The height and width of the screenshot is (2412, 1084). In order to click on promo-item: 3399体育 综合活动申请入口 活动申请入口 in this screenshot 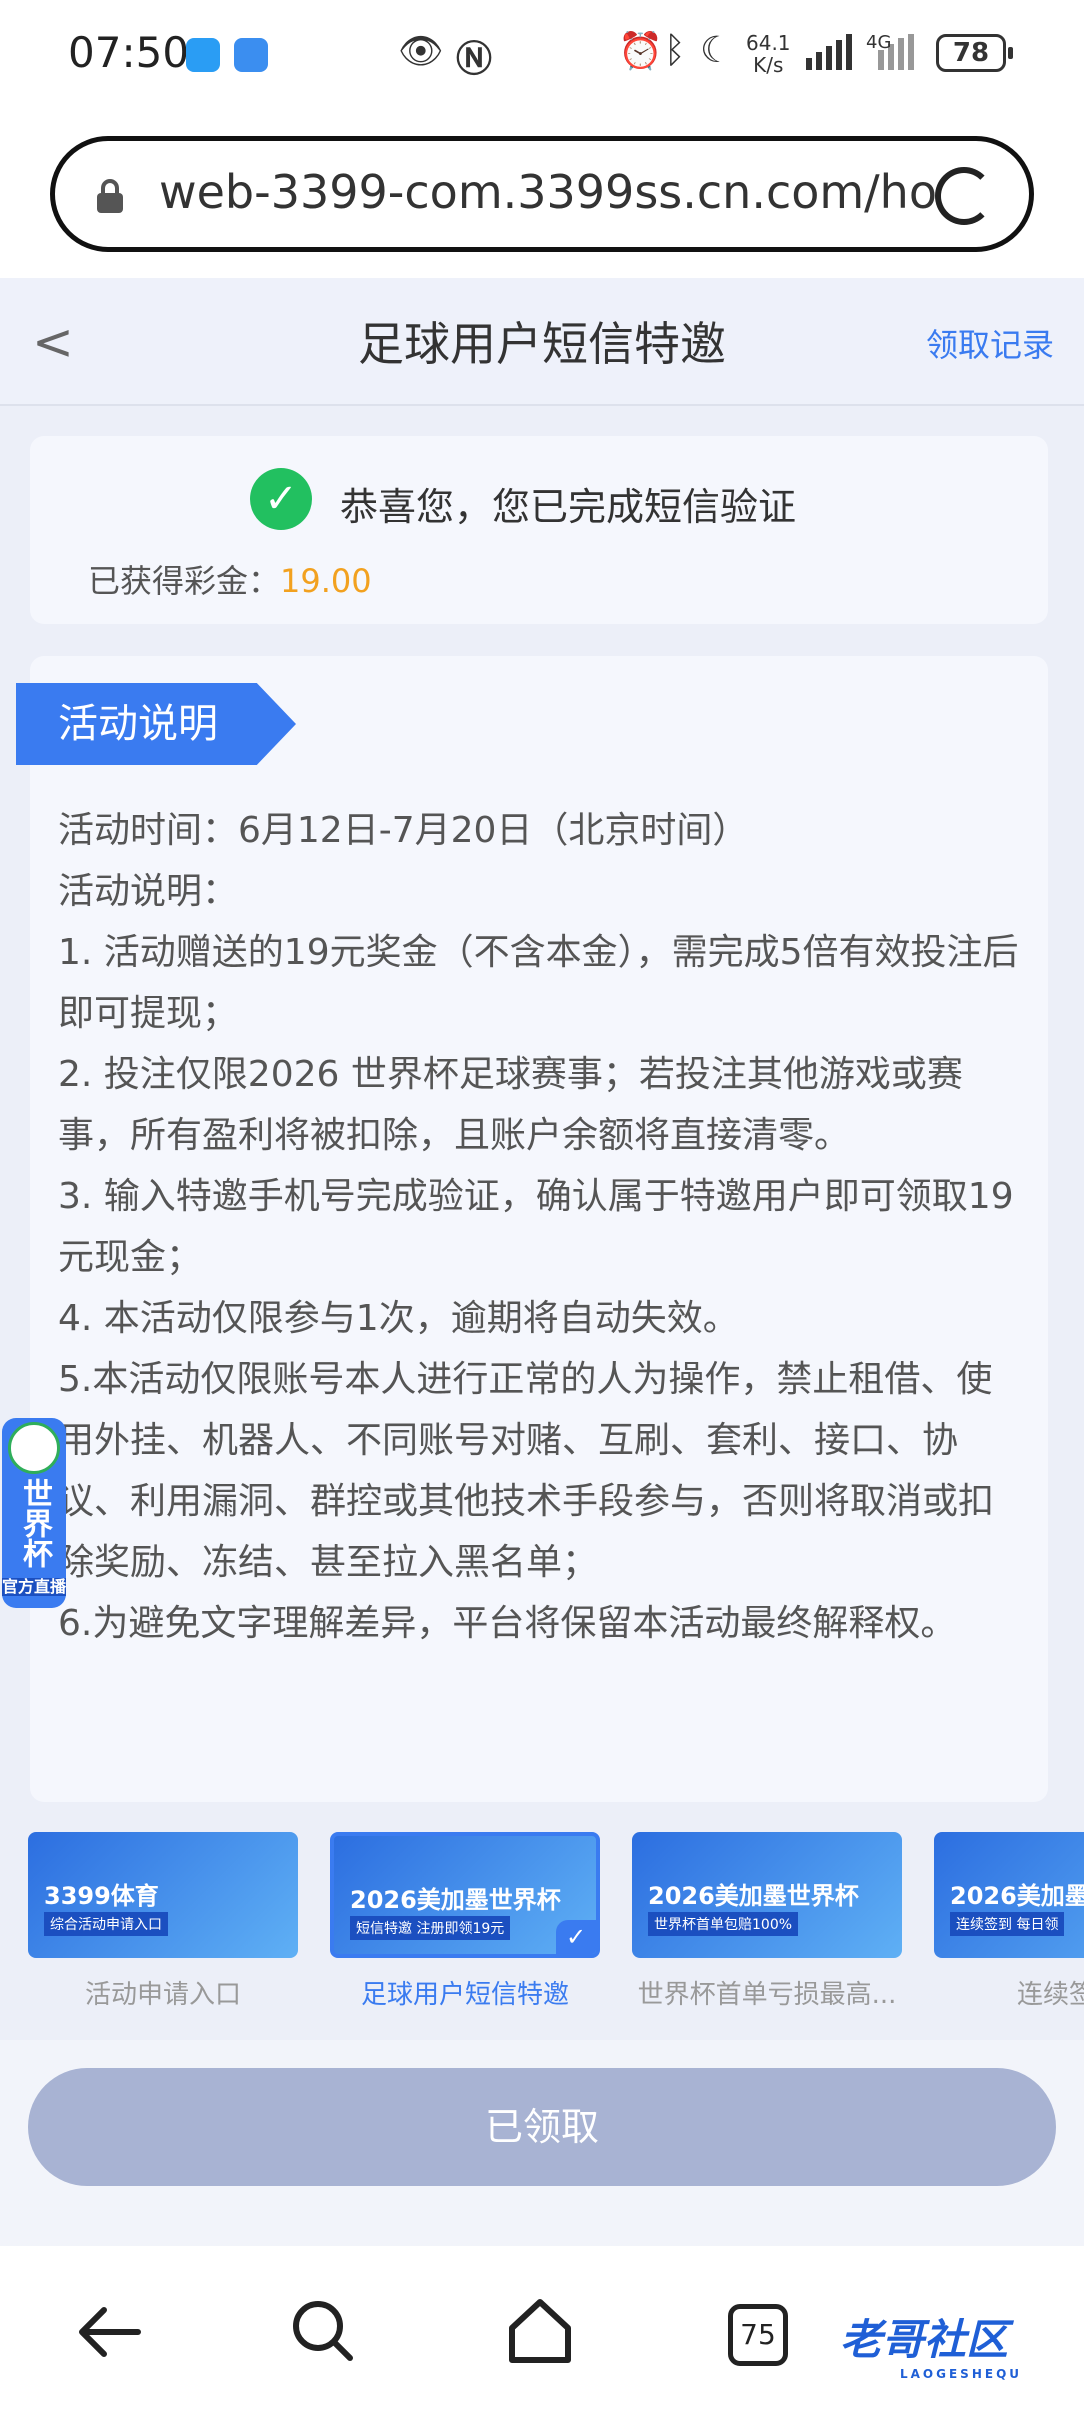, I will do `click(163, 1921)`.